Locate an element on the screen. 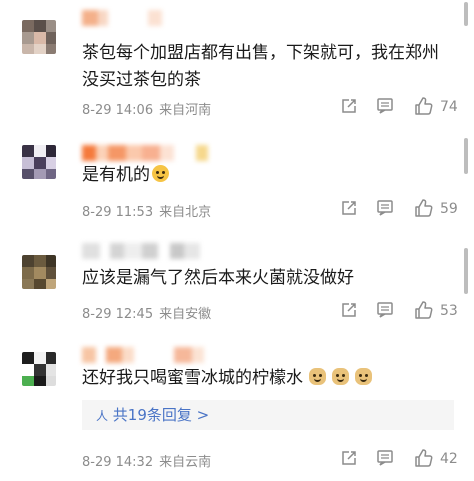 This screenshot has width=474, height=481. comment-text: 茶包每个加盟店都有出售，下架就可，我在郑州没买过茶包的茶 is located at coordinates (260, 66).